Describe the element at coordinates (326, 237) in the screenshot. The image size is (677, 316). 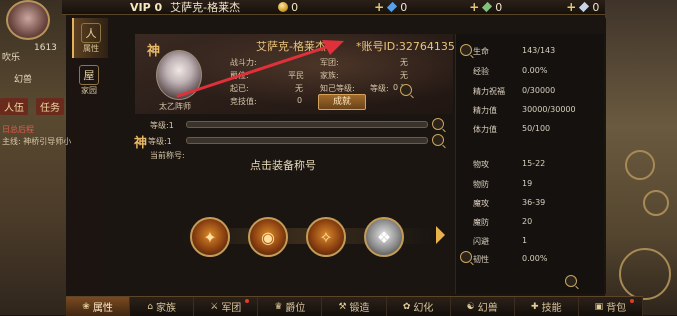
I see `skill-blade-ring-icon: ✧` at that location.